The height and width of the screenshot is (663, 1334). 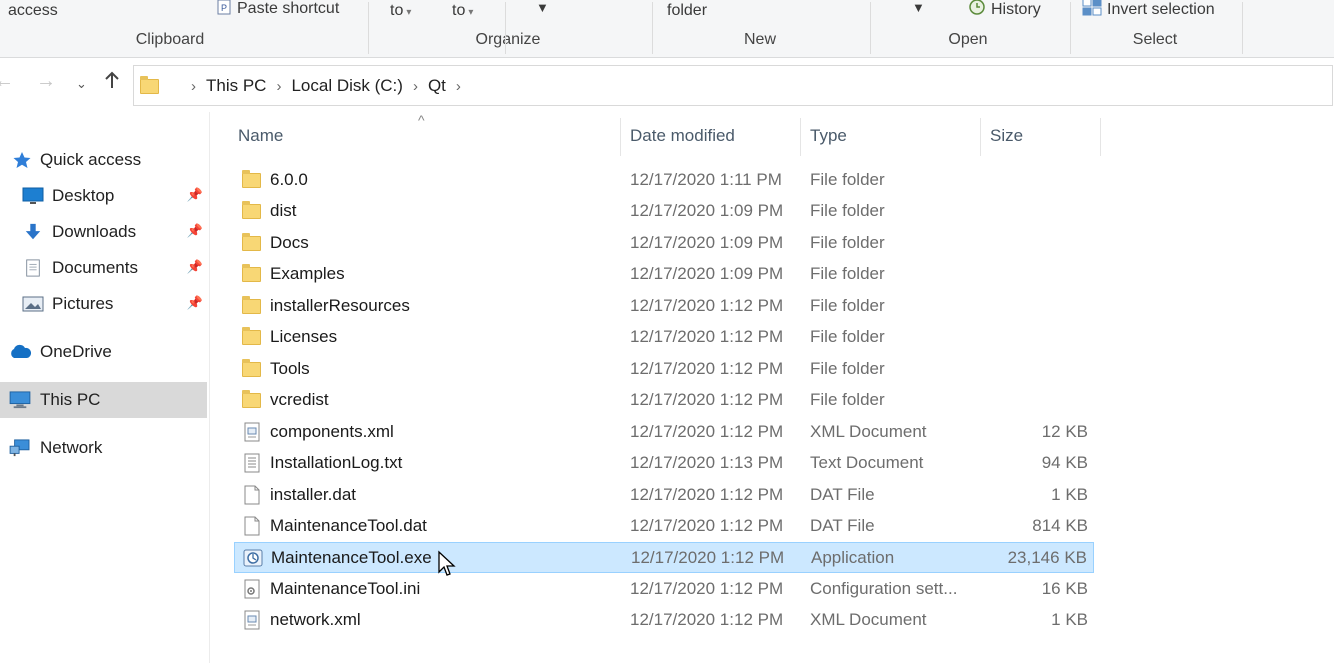 What do you see at coordinates (103, 400) in the screenshot?
I see `sidebar-item-this-pc: This PC` at bounding box center [103, 400].